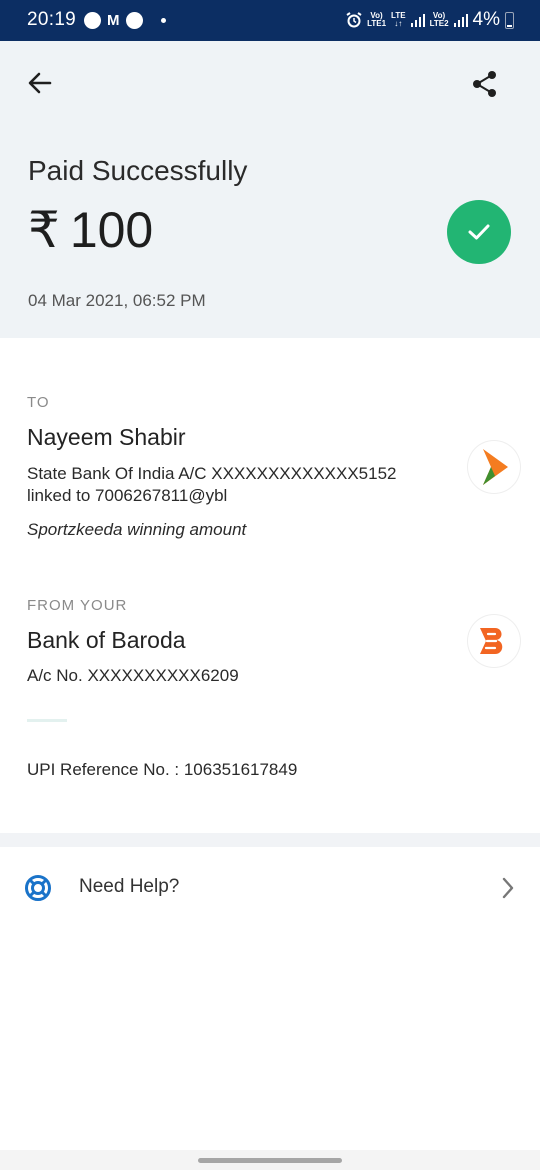 This screenshot has height=1170, width=540. I want to click on payer-bank-name: Bank of Baroda, so click(106, 640).